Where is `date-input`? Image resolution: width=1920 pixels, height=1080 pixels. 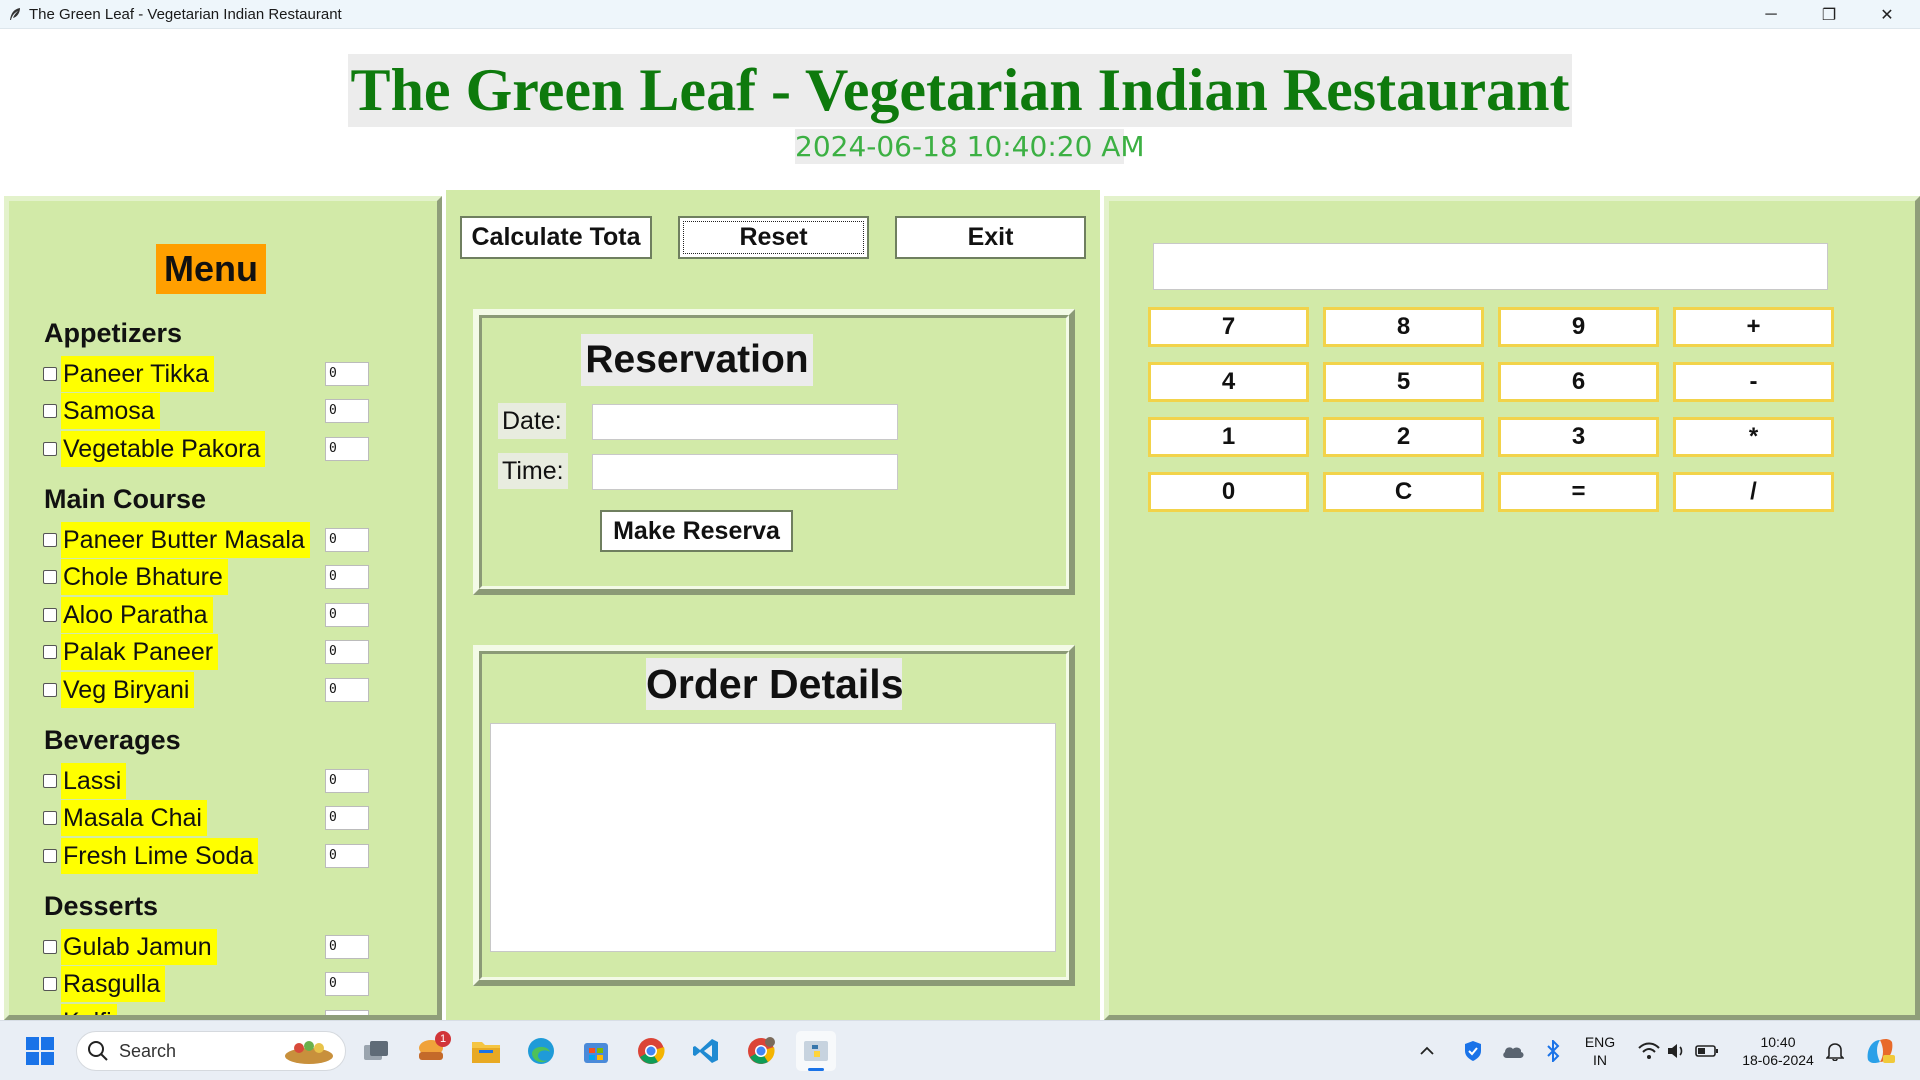
date-input is located at coordinates (745, 422).